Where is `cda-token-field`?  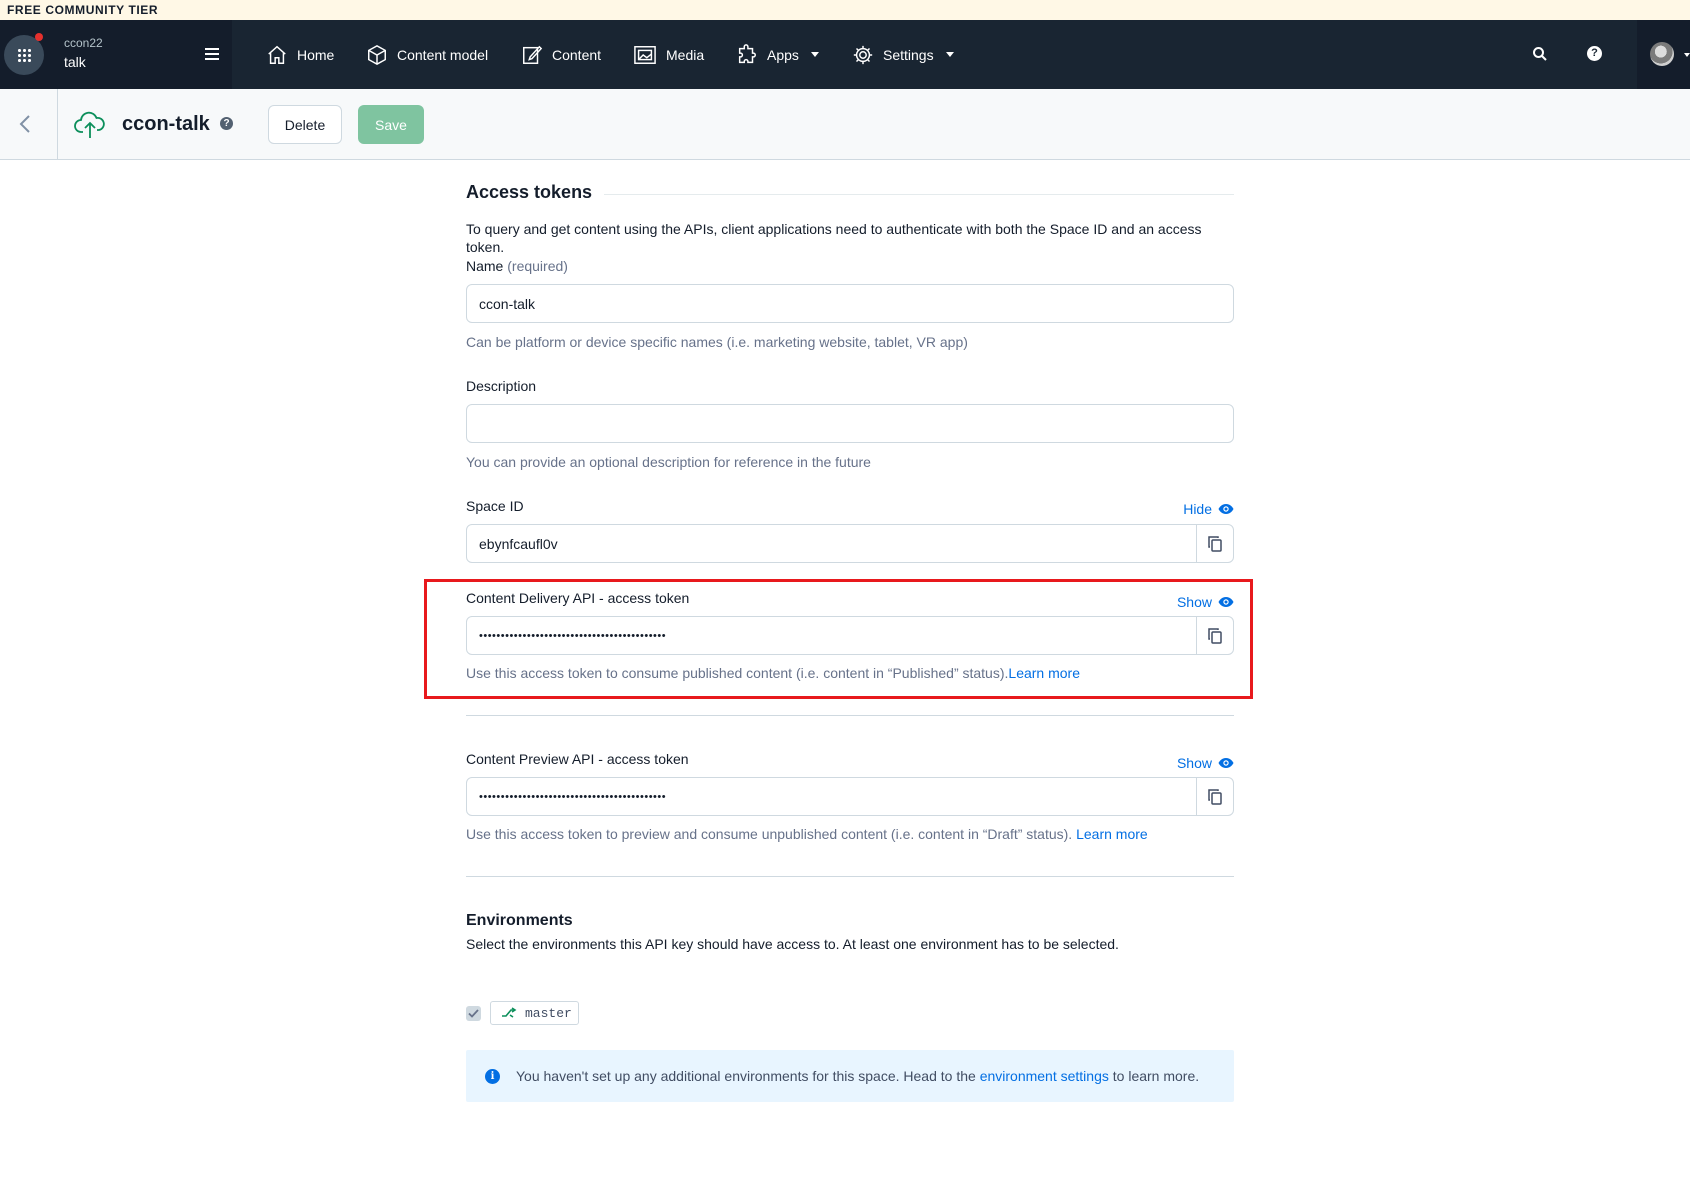
cda-token-field is located at coordinates (850, 635).